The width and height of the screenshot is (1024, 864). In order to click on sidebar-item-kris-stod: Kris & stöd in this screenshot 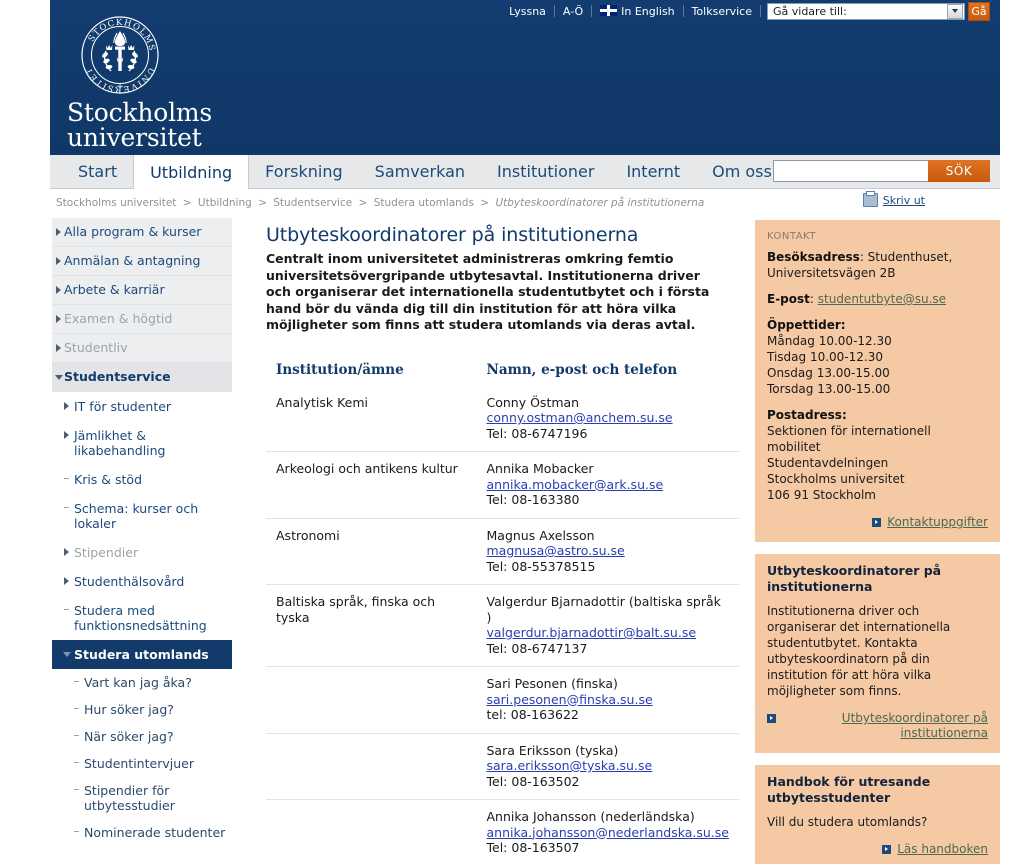, I will do `click(142, 479)`.